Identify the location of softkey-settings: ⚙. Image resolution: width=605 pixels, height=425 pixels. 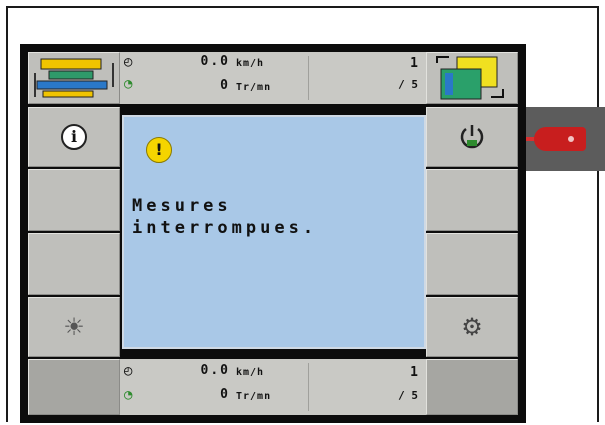
(472, 327).